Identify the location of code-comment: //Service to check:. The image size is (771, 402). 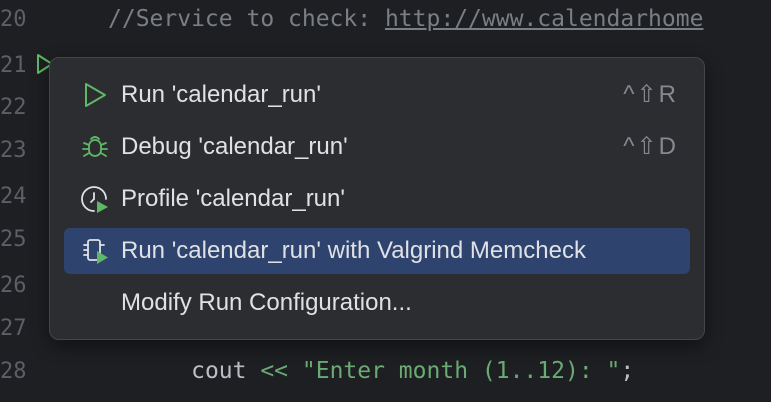
(246, 19).